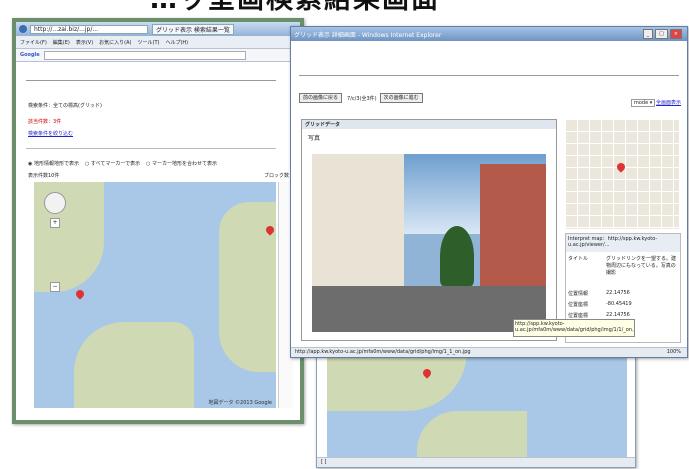 The image size is (689, 469). Describe the element at coordinates (55, 287) in the screenshot. I see `zoom-out-button: −` at that location.